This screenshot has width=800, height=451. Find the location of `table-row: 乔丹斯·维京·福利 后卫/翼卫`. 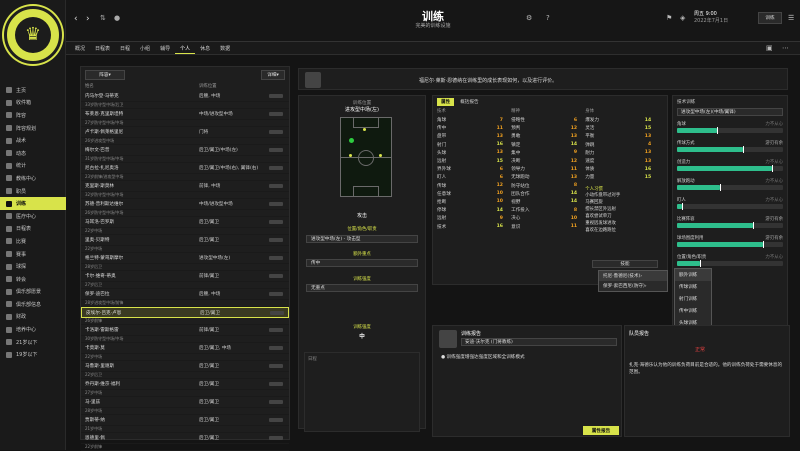

table-row: 乔丹斯·维京·福利 后卫/翼卫 is located at coordinates (185, 384).